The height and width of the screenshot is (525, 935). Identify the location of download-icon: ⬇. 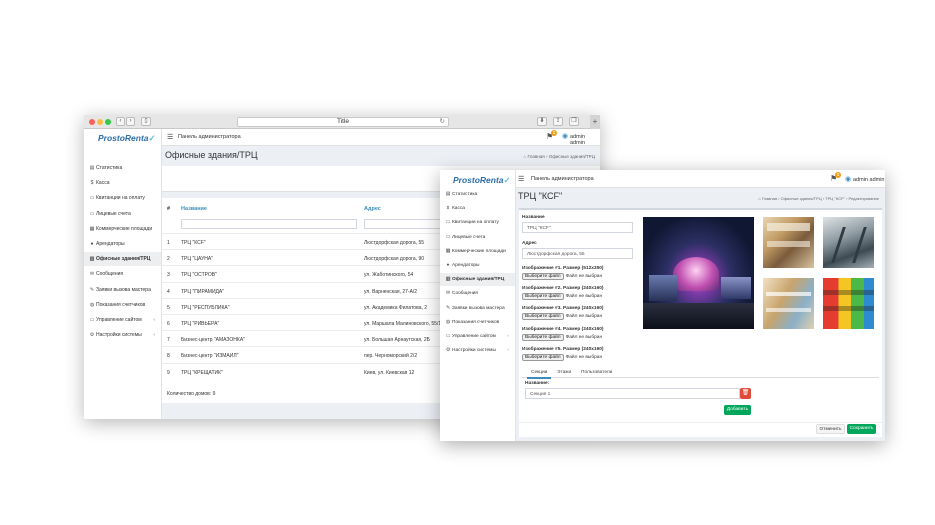
(542, 121).